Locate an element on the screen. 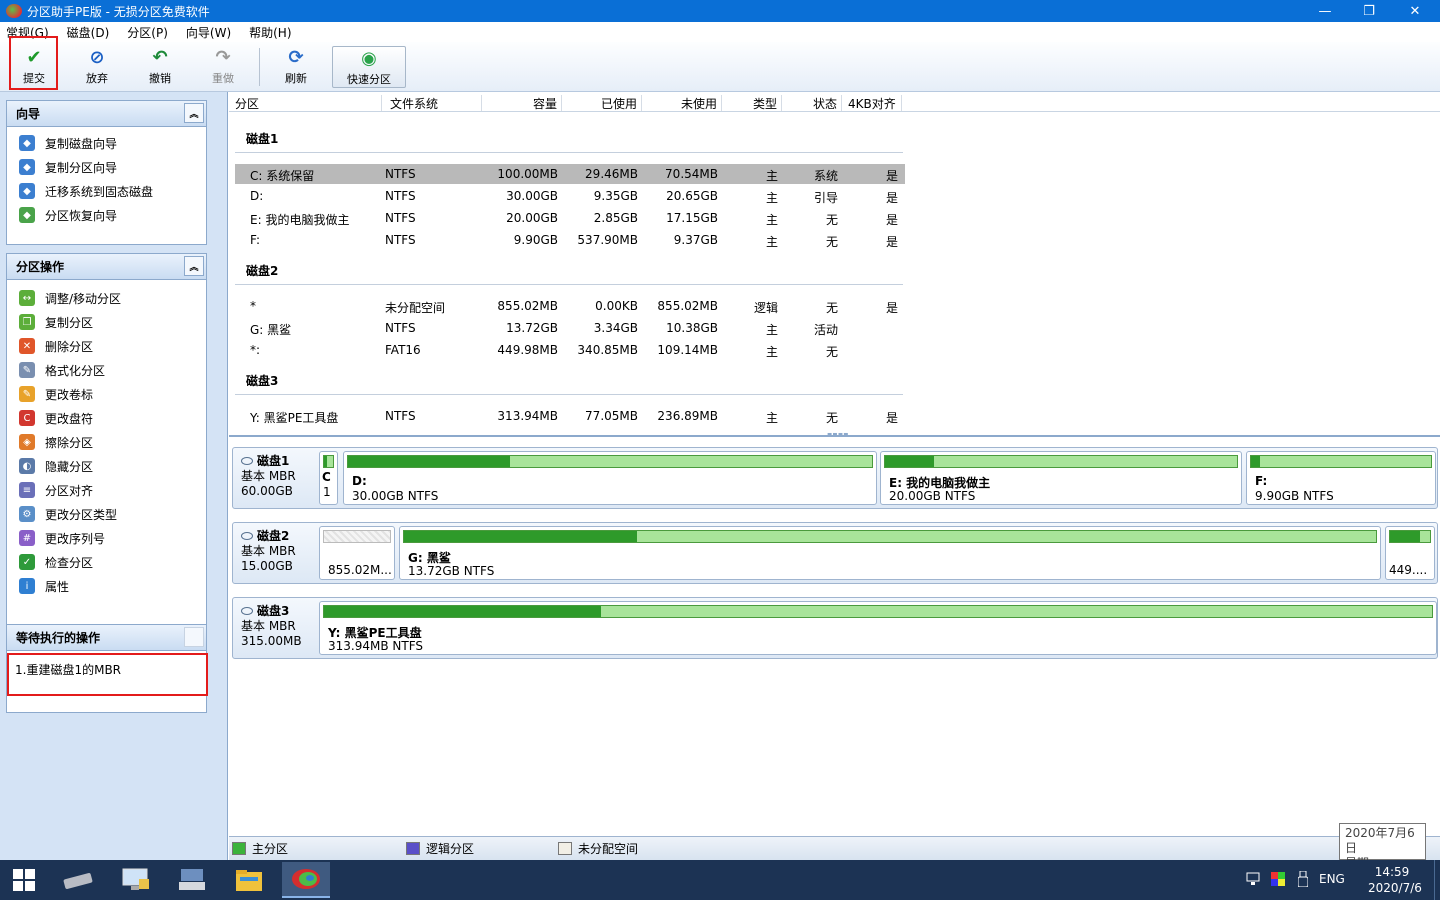  menu-disk: 磁盘(D) is located at coordinates (88, 32).